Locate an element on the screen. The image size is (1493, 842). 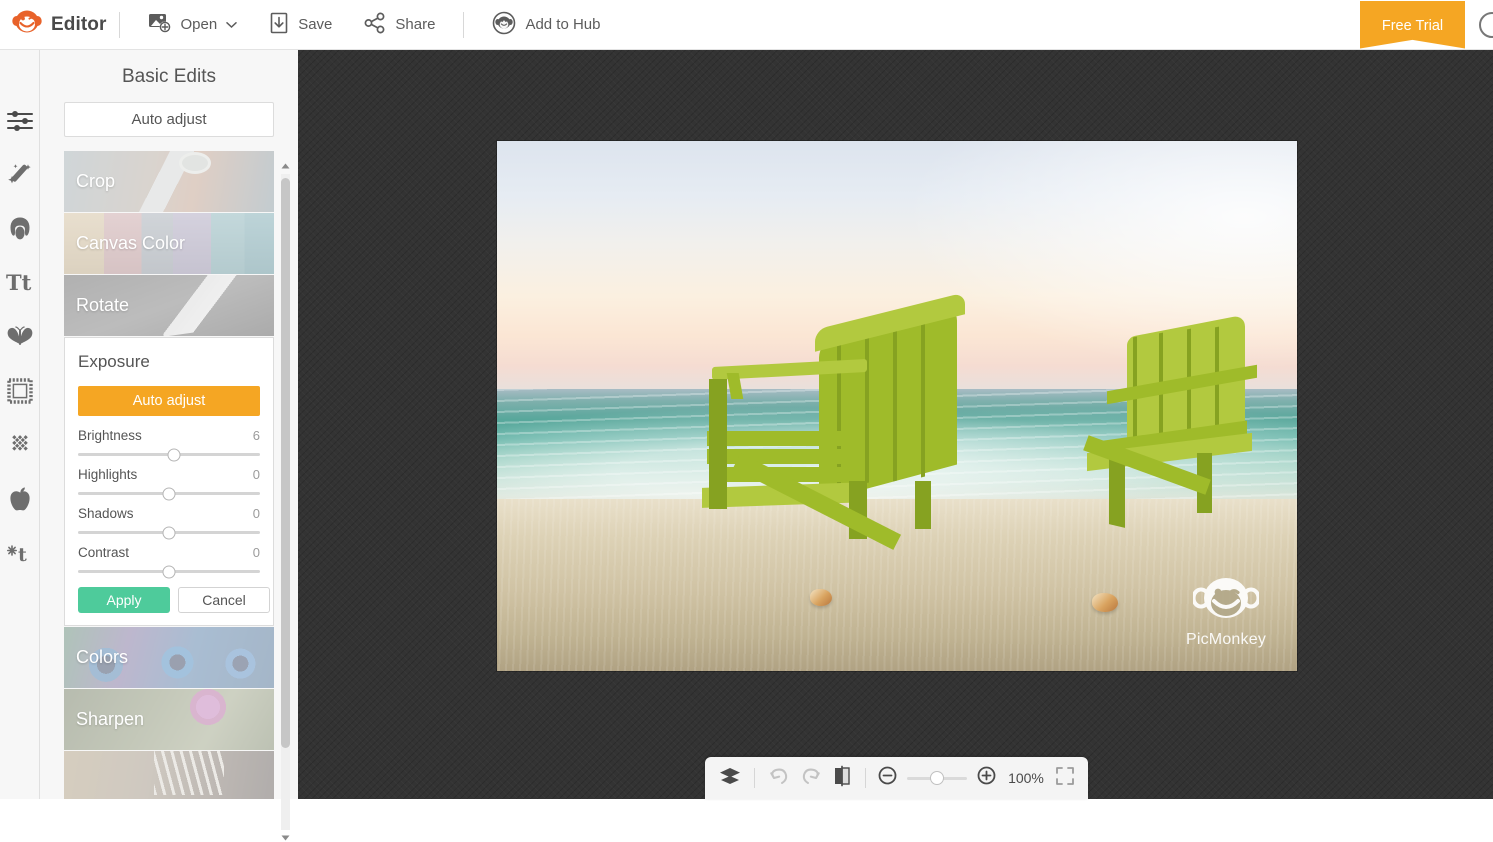
seashell-right is located at coordinates (1105, 602).